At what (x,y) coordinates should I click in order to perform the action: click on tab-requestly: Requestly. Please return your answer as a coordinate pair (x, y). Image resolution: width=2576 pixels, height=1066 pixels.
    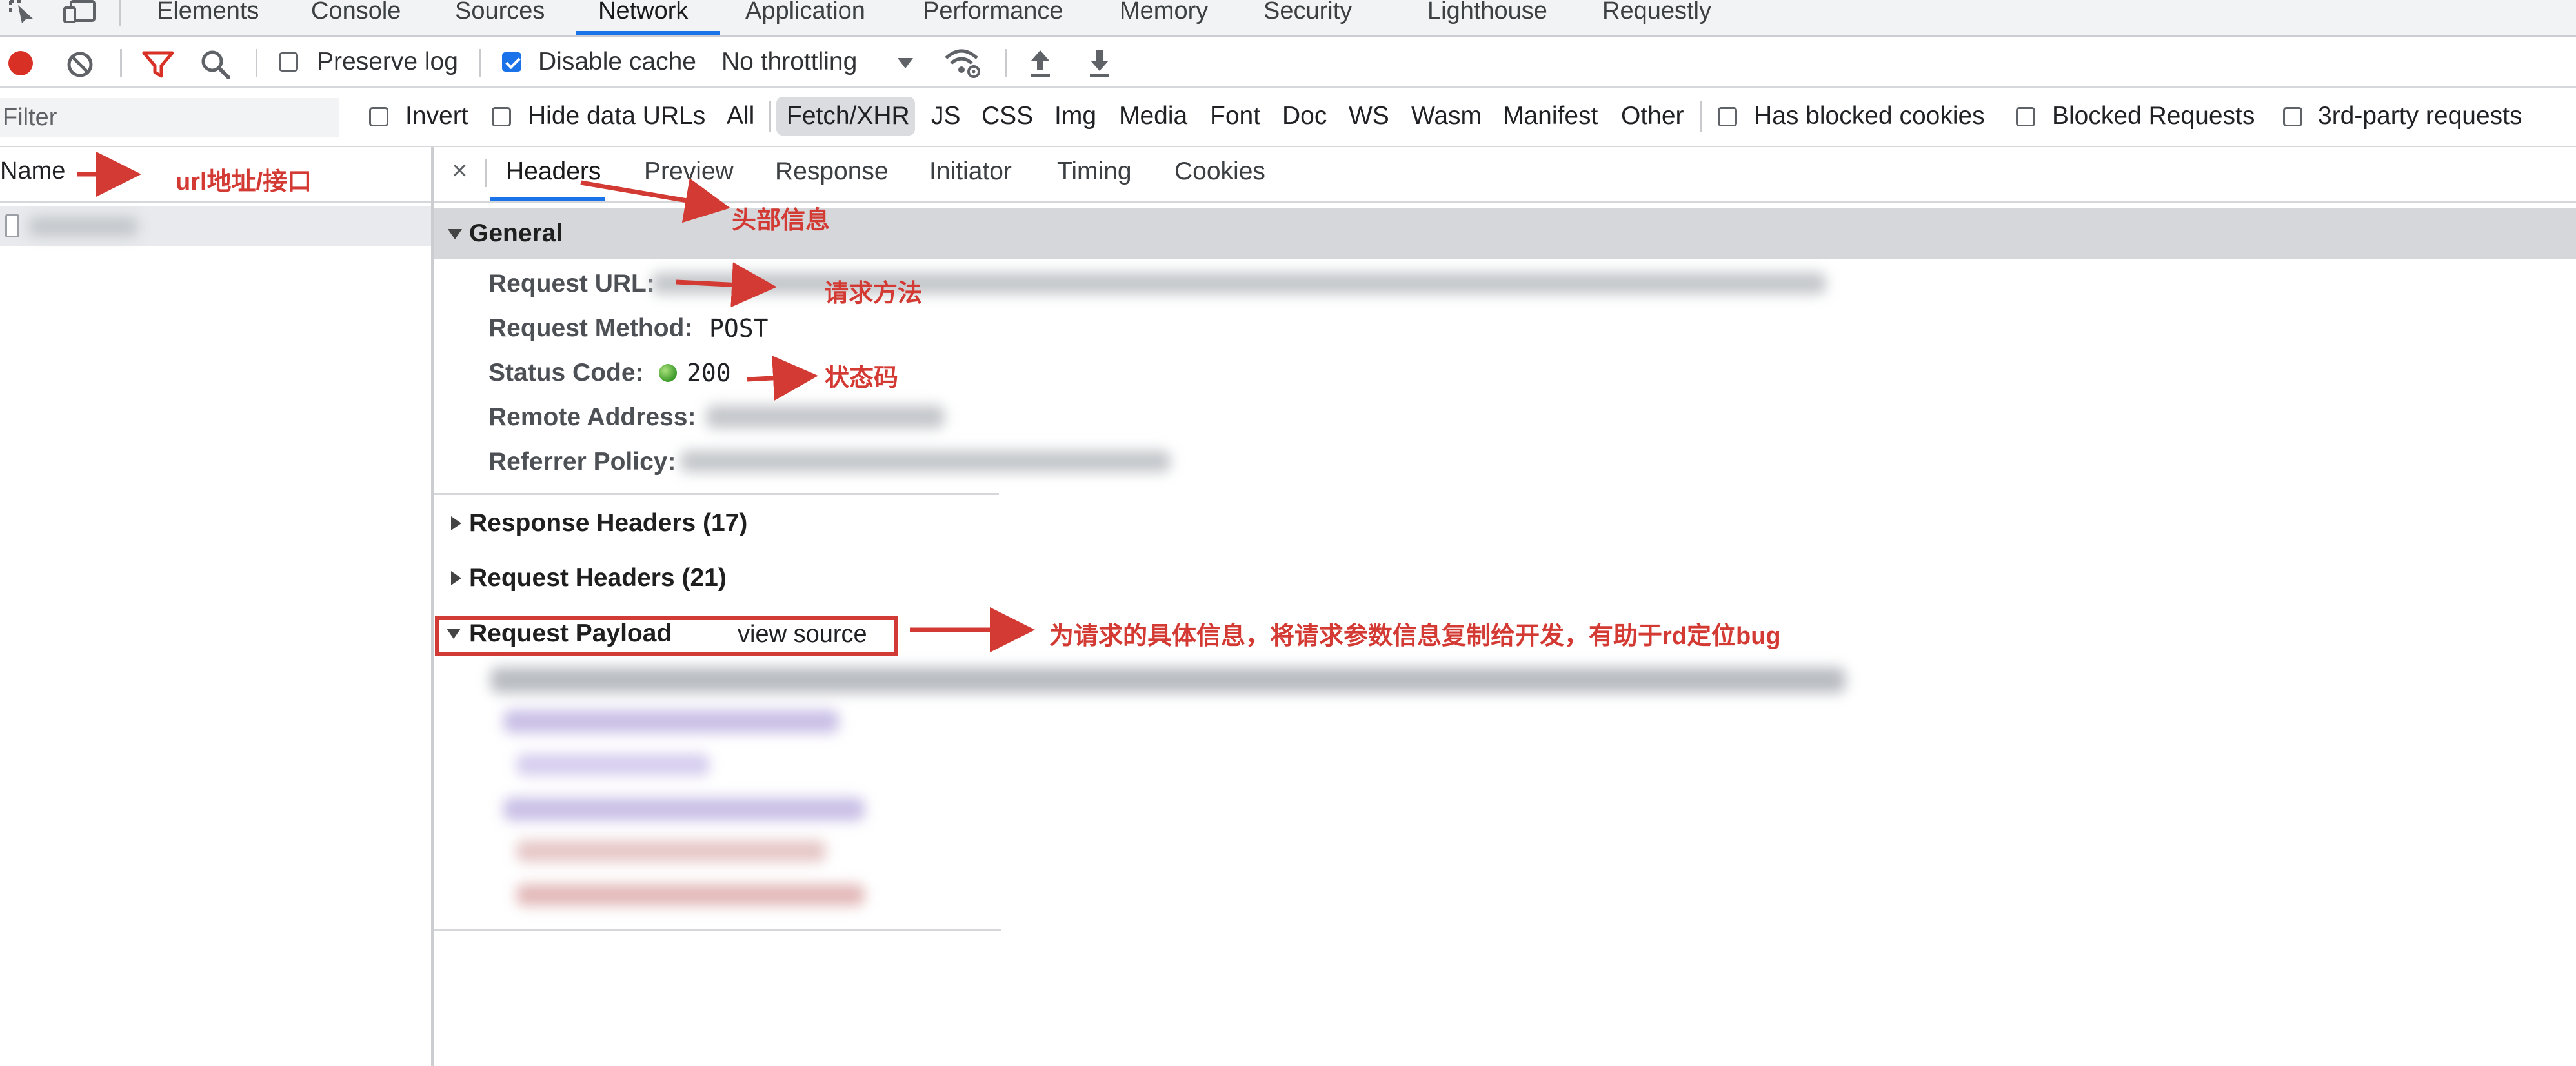
    Looking at the image, I should click on (1656, 14).